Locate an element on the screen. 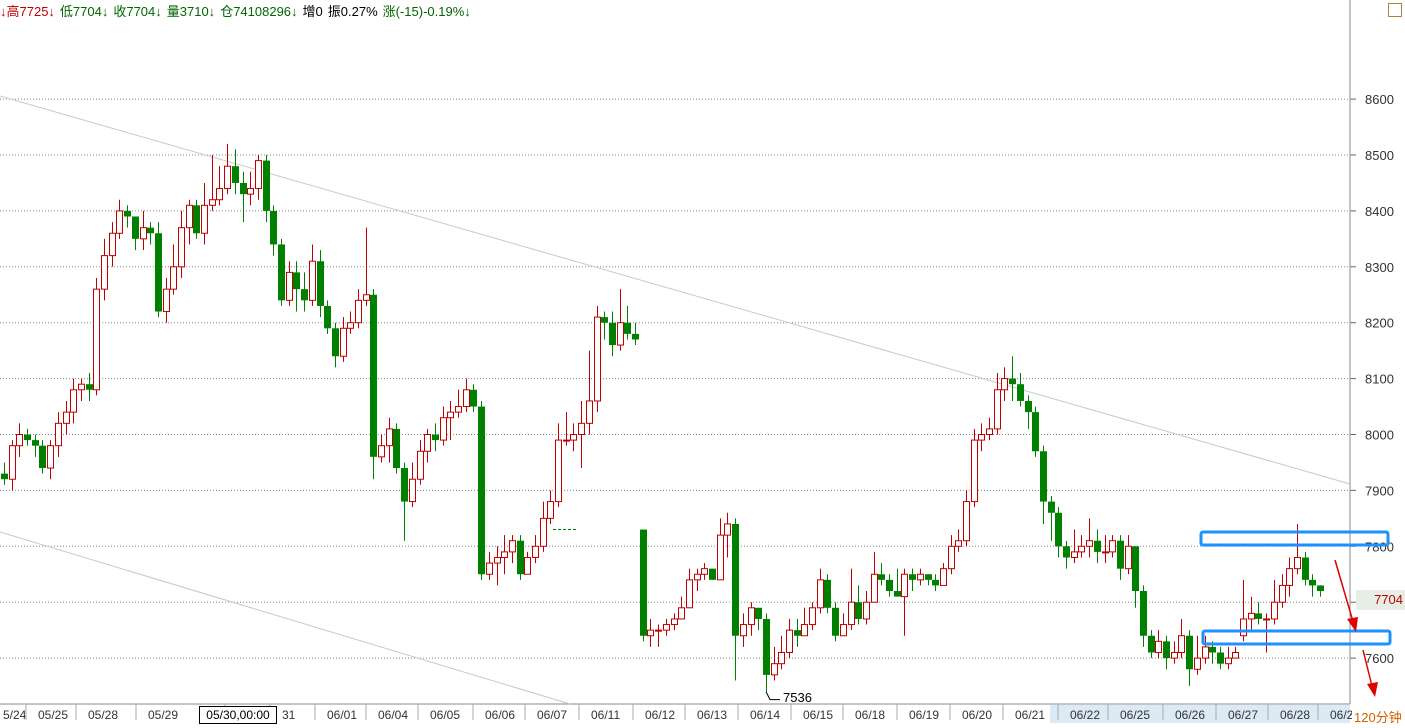 This screenshot has width=1405, height=728. x-tick-label: 06/15 is located at coordinates (818, 715).